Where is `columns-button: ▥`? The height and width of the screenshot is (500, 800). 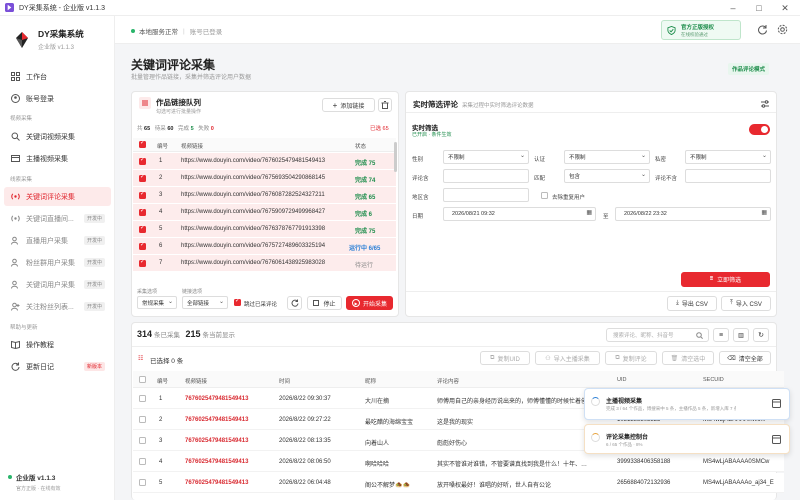 columns-button: ▥ is located at coordinates (741, 335).